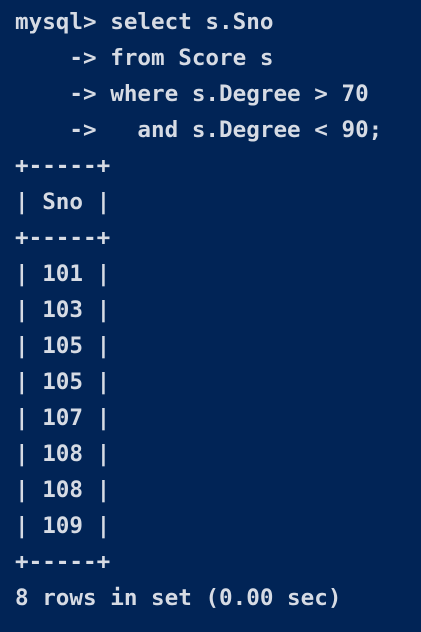 This screenshot has height=632, width=421. What do you see at coordinates (63, 310) in the screenshot?
I see `table-row: | 103 |` at bounding box center [63, 310].